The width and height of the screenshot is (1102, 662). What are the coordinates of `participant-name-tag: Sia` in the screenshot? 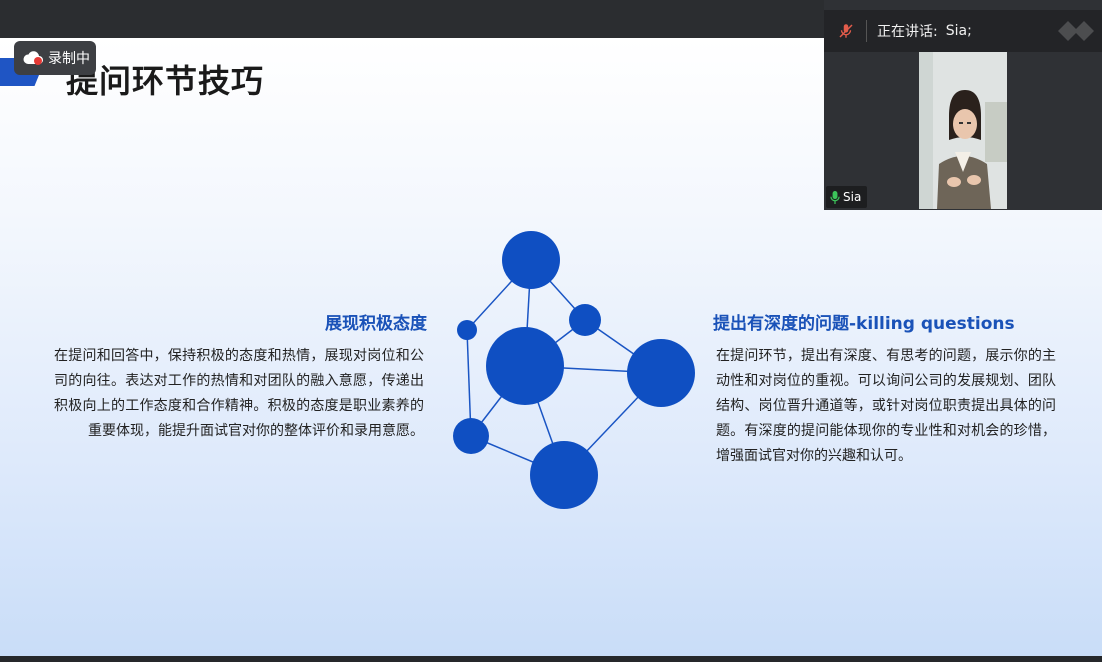 It's located at (847, 197).